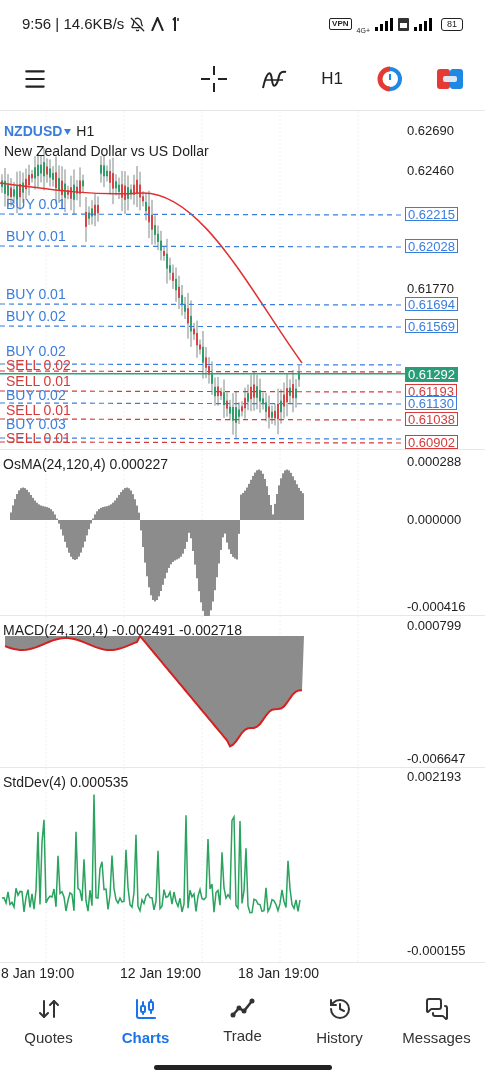 The image size is (485, 1080). What do you see at coordinates (431, 442) in the screenshot?
I see `order-price-tag: 0.60902` at bounding box center [431, 442].